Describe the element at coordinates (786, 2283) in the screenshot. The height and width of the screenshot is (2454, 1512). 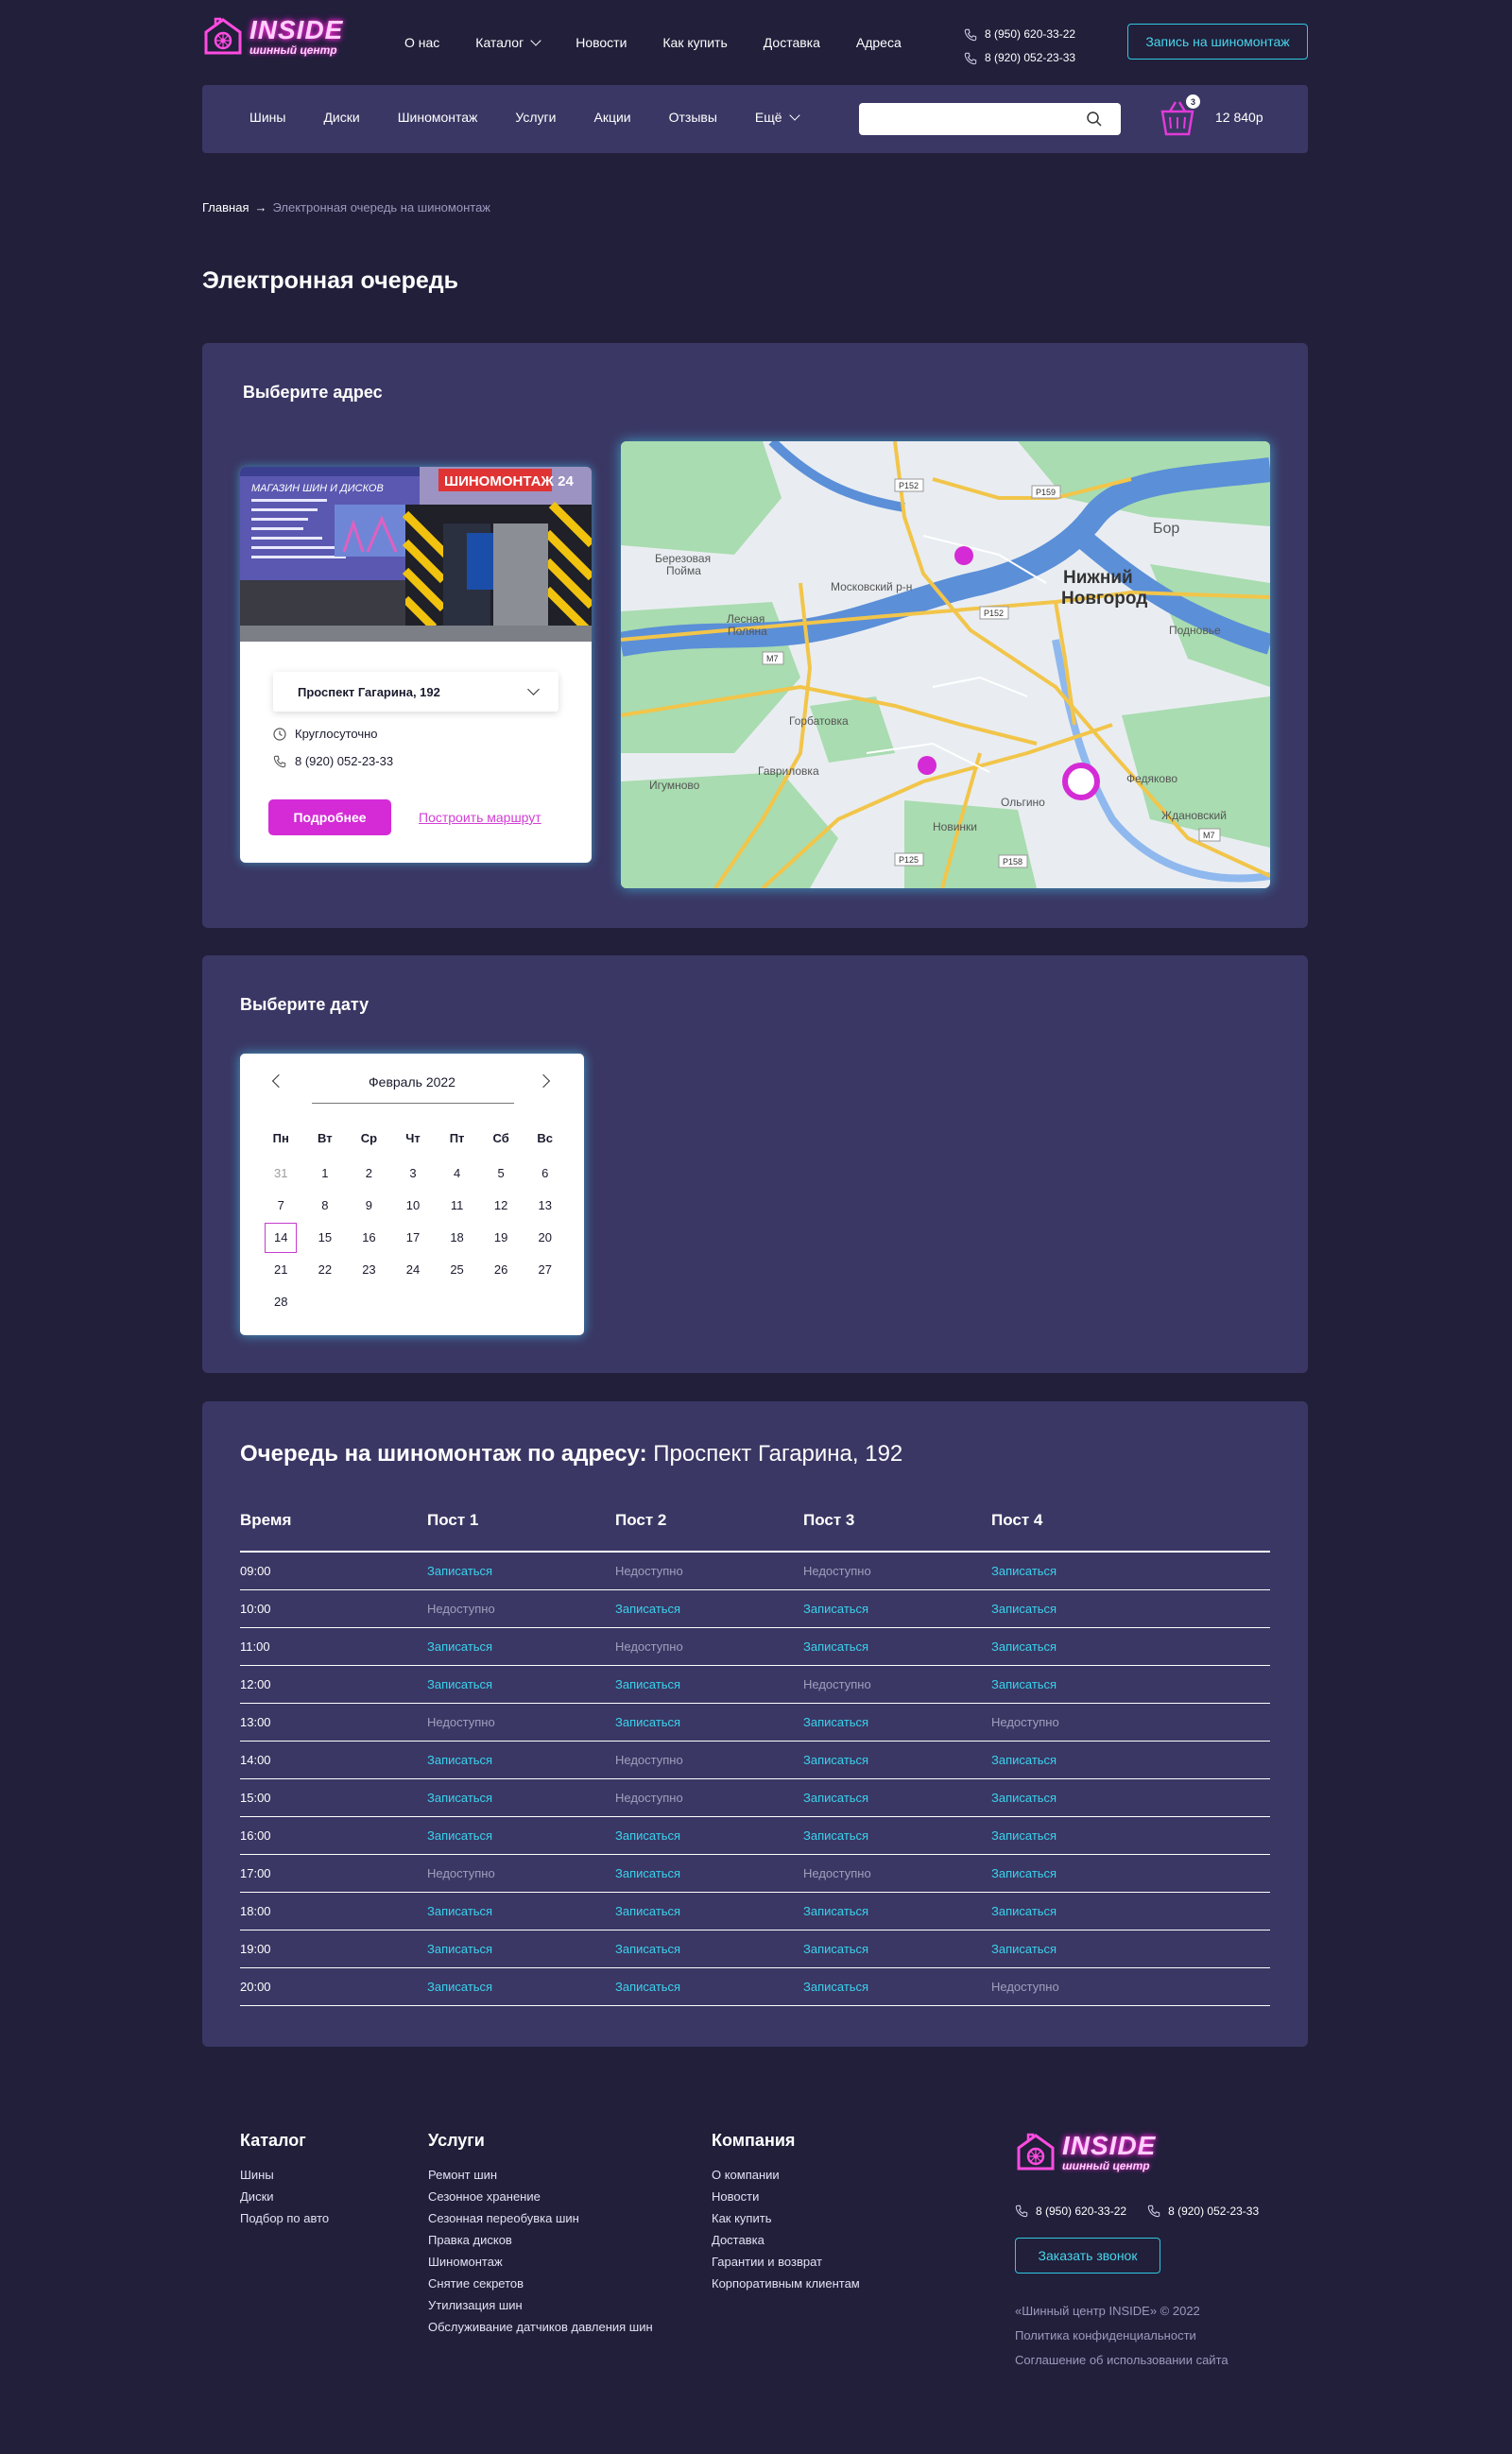
I see `footer-link: Корпоративным клиентам` at that location.